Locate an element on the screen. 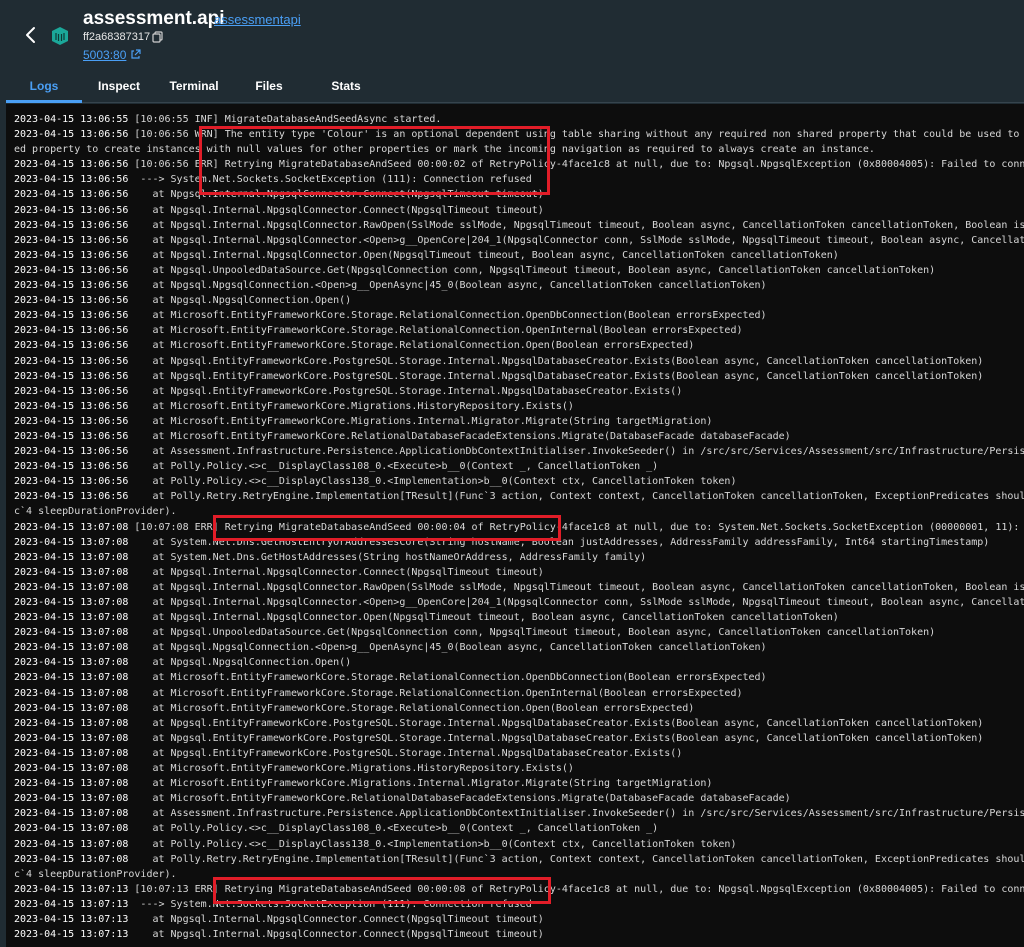  external-link-icon is located at coordinates (135, 54).